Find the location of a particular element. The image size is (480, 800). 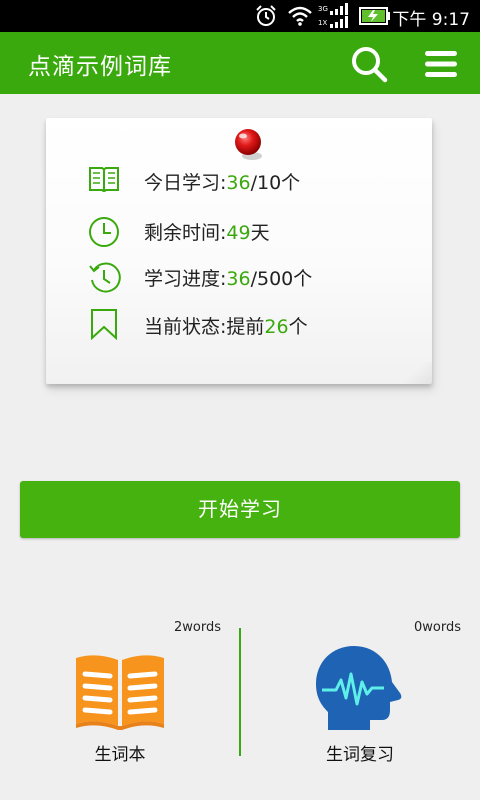

stat-row-progress: 学习进度:36/500个 is located at coordinates (251, 278).